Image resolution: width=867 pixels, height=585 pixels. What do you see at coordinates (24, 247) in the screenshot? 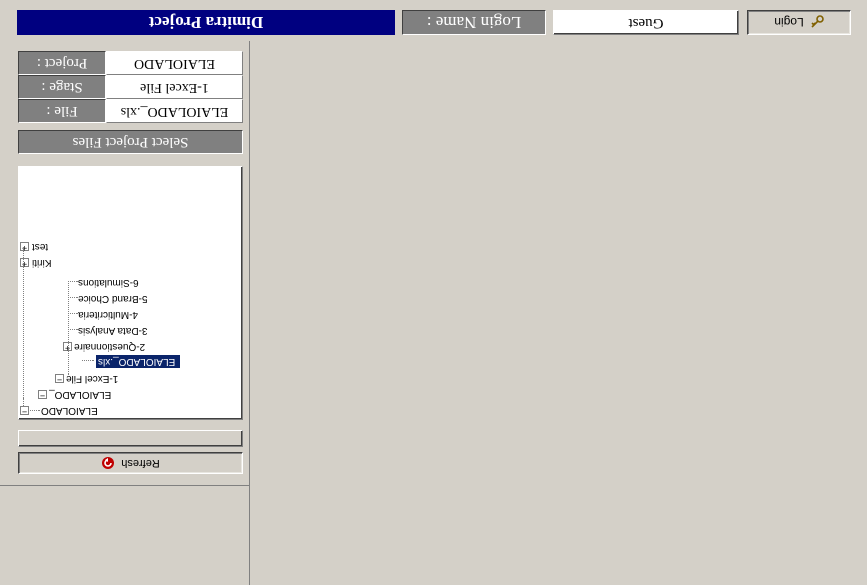
I see `tree-expander-test: +` at bounding box center [24, 247].